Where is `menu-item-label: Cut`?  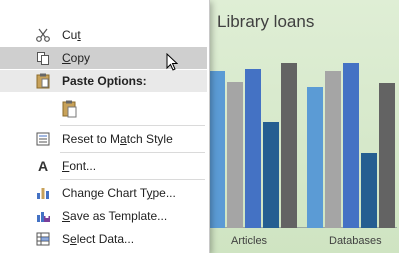 menu-item-label: Cut is located at coordinates (71, 35).